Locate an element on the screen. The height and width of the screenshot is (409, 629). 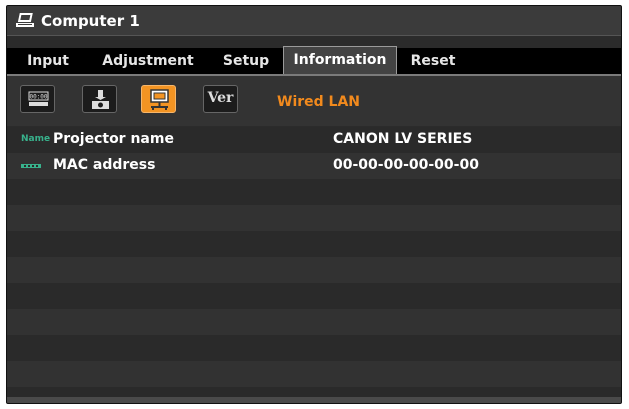
mac-address-value: 00-00-00-00-00-00 is located at coordinates (406, 165).